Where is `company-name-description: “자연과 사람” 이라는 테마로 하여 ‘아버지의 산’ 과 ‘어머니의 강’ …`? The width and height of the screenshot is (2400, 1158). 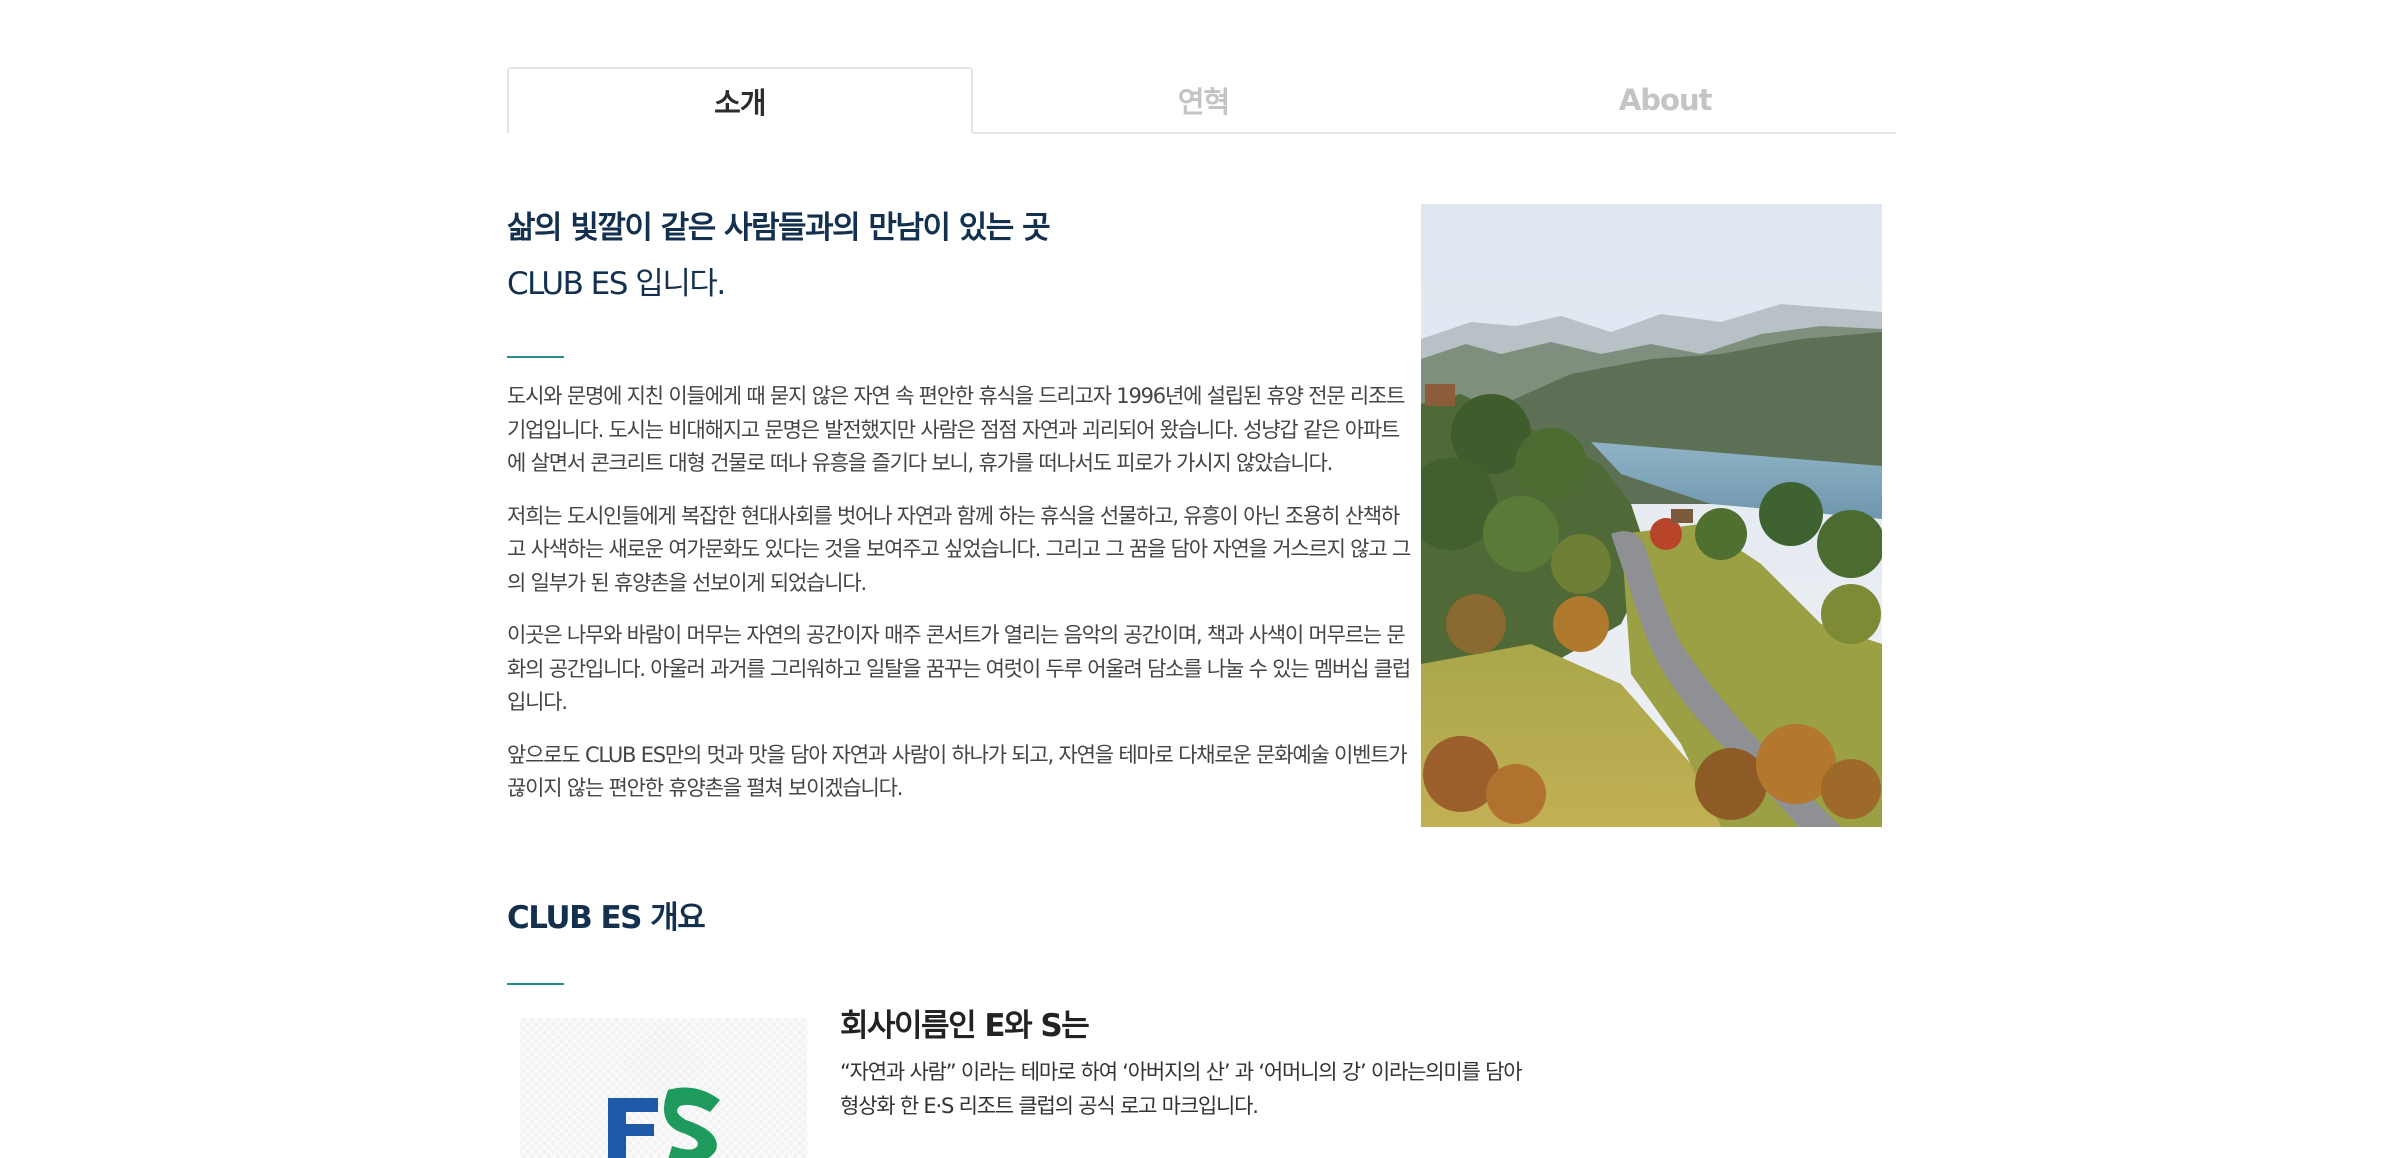
company-name-description: “자연과 사람” 이라는 테마로 하여 ‘아버지의 산’ 과 ‘어머니의 강’ … is located at coordinates (1220, 1089).